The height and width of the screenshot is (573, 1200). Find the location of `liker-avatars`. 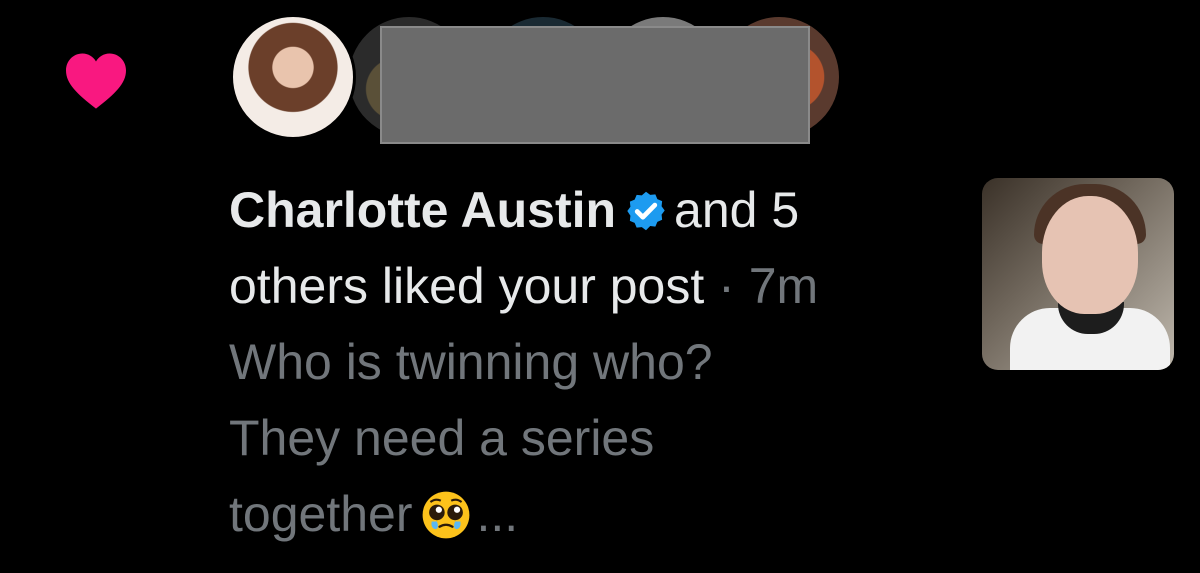

liker-avatars is located at coordinates (540, 79).